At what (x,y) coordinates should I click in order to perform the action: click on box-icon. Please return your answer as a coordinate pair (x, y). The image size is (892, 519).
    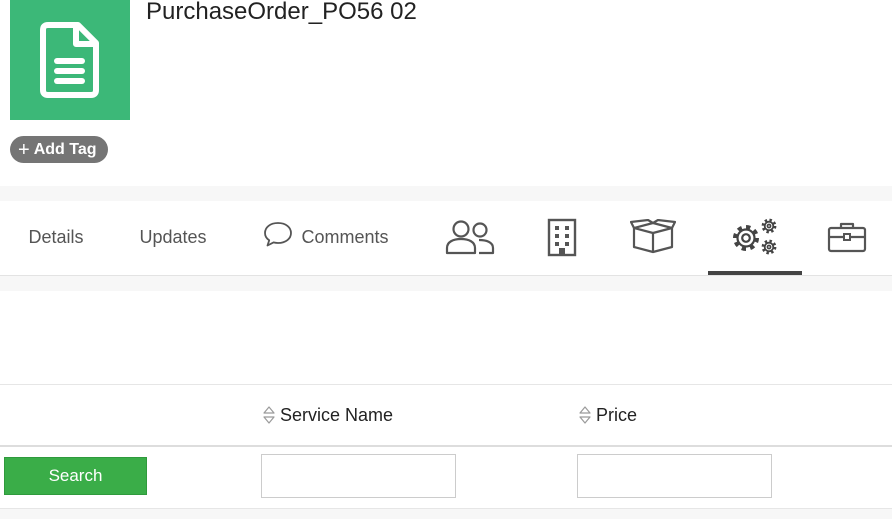
    Looking at the image, I should click on (653, 236).